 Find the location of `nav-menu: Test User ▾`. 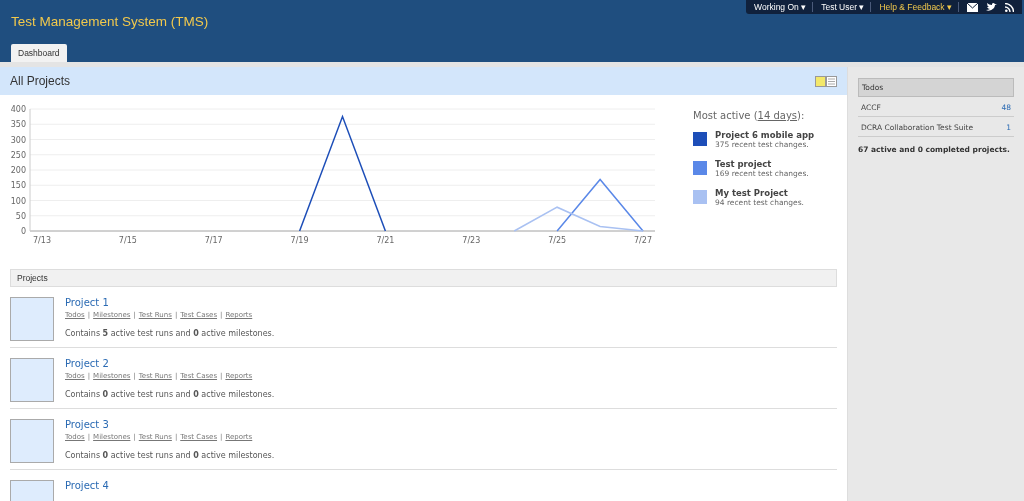

nav-menu: Test User ▾ is located at coordinates (846, 7).